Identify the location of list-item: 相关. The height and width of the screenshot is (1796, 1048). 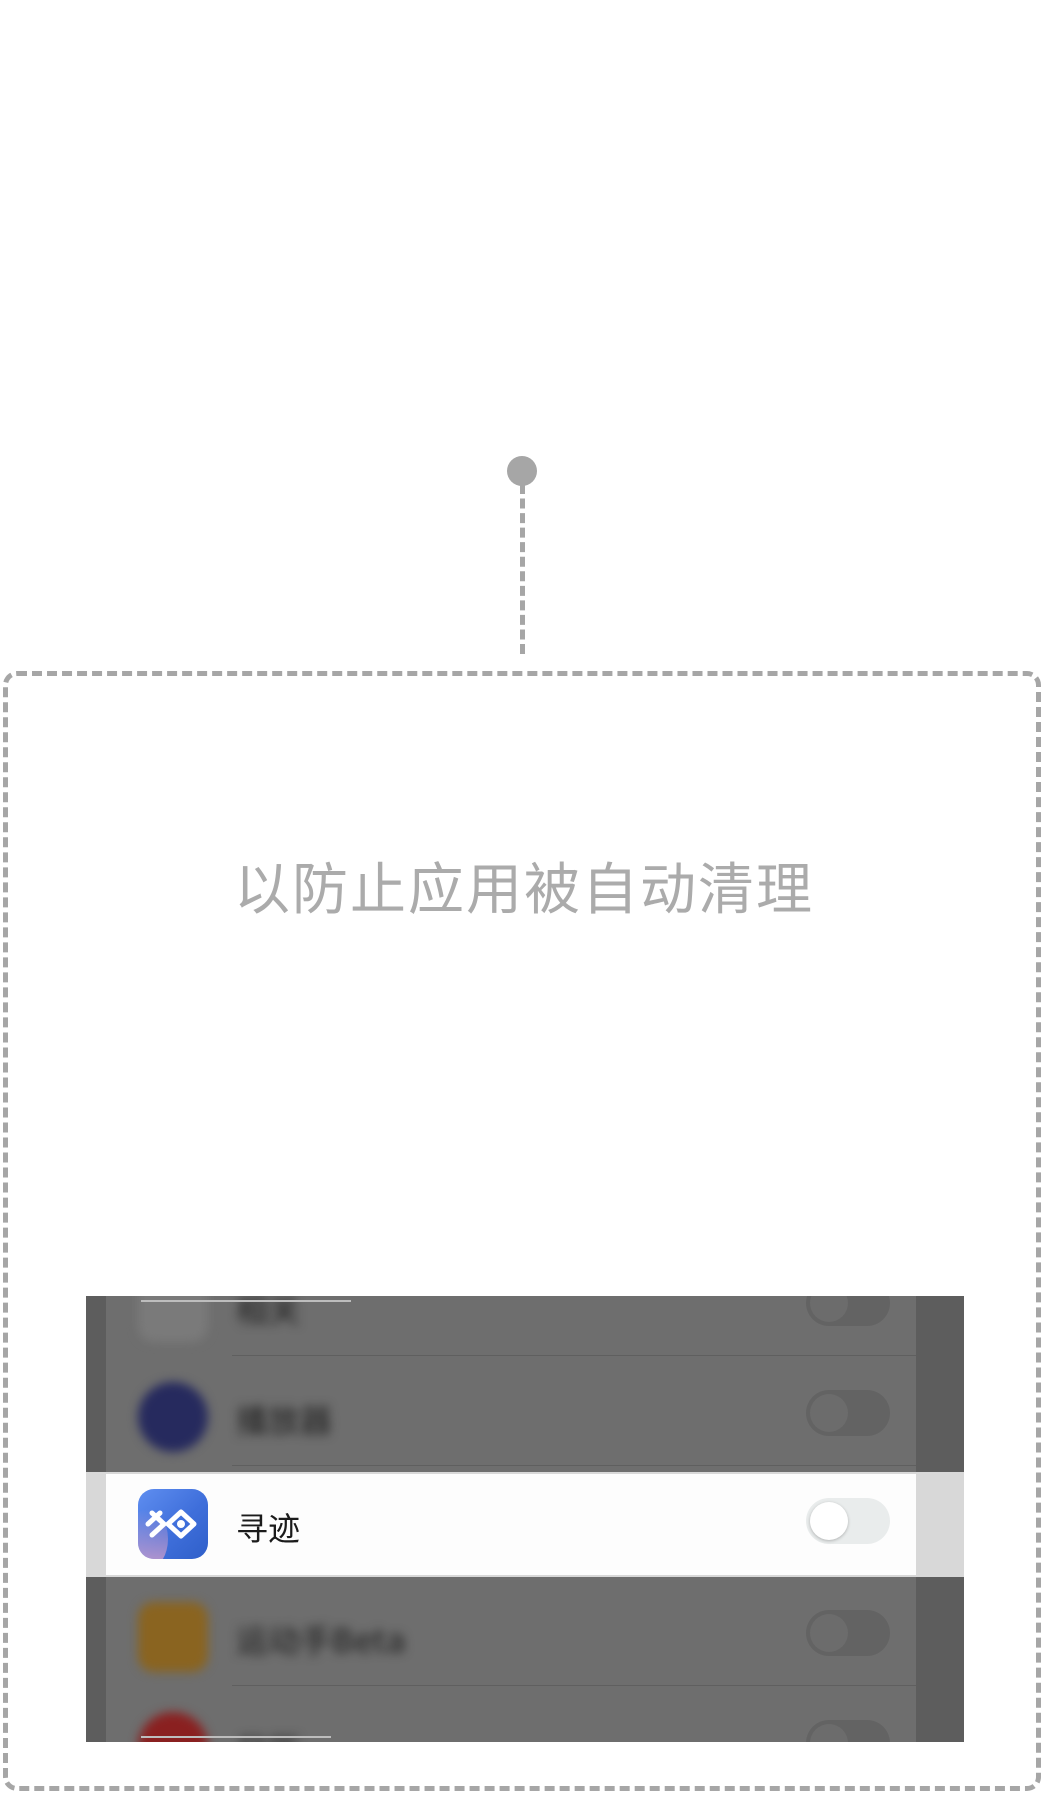
(511, 1326).